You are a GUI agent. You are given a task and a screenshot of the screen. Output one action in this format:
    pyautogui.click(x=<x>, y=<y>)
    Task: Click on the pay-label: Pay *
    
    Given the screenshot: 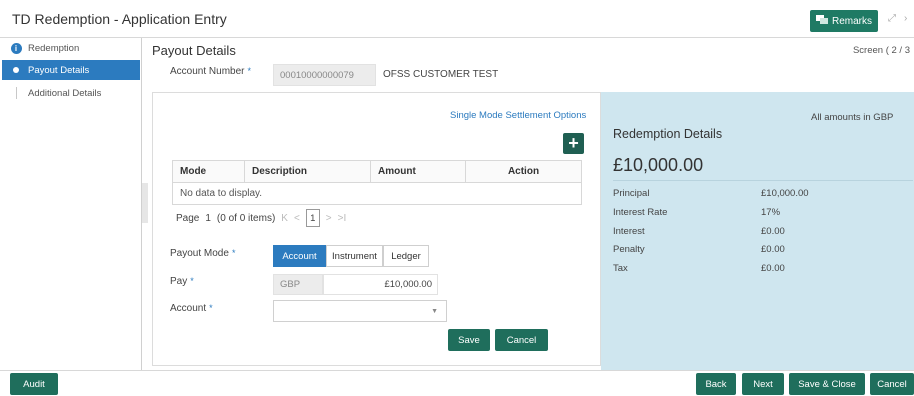 What is the action you would take?
    pyautogui.click(x=182, y=281)
    